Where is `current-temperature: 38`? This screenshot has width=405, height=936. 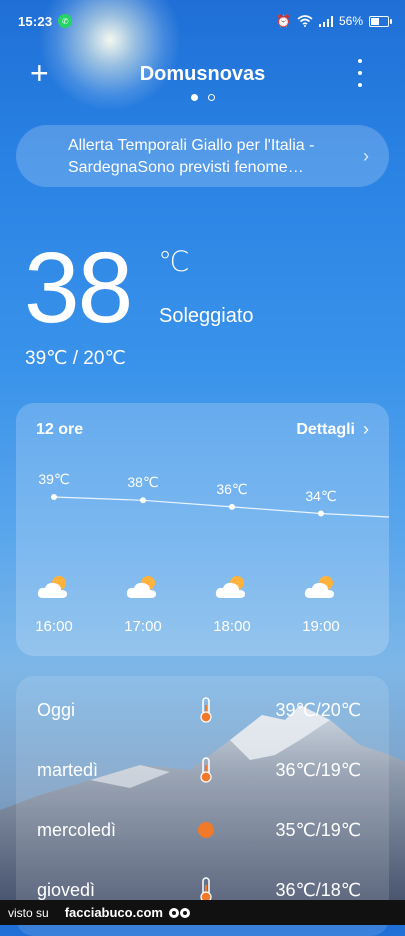
current-temperature: 38 is located at coordinates (78, 288).